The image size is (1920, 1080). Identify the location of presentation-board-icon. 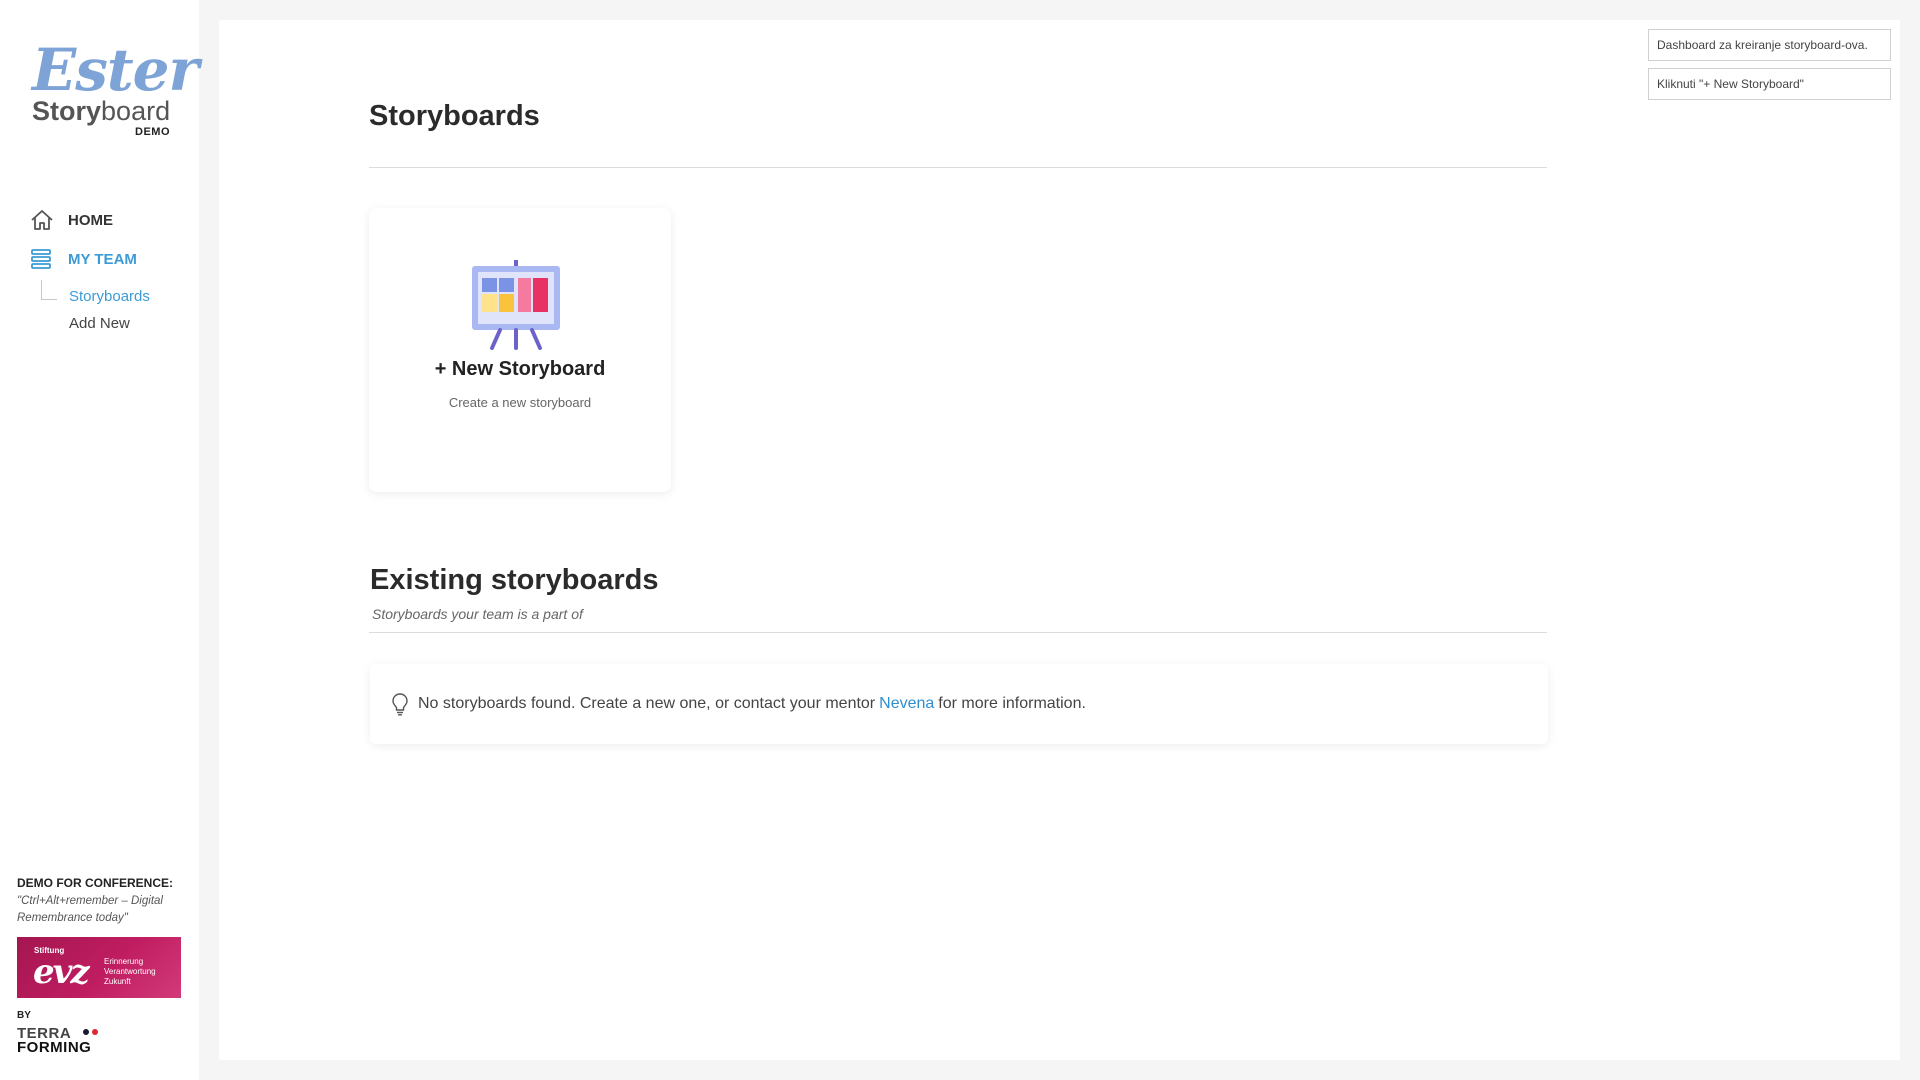
(516, 305).